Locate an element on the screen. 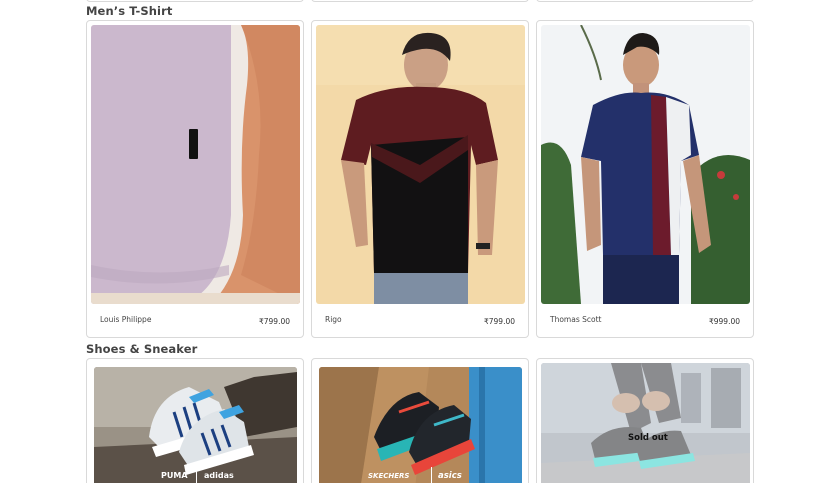 The width and height of the screenshot is (831, 483). product-card-puma-adidas: PUMA adidas is located at coordinates (195, 420).